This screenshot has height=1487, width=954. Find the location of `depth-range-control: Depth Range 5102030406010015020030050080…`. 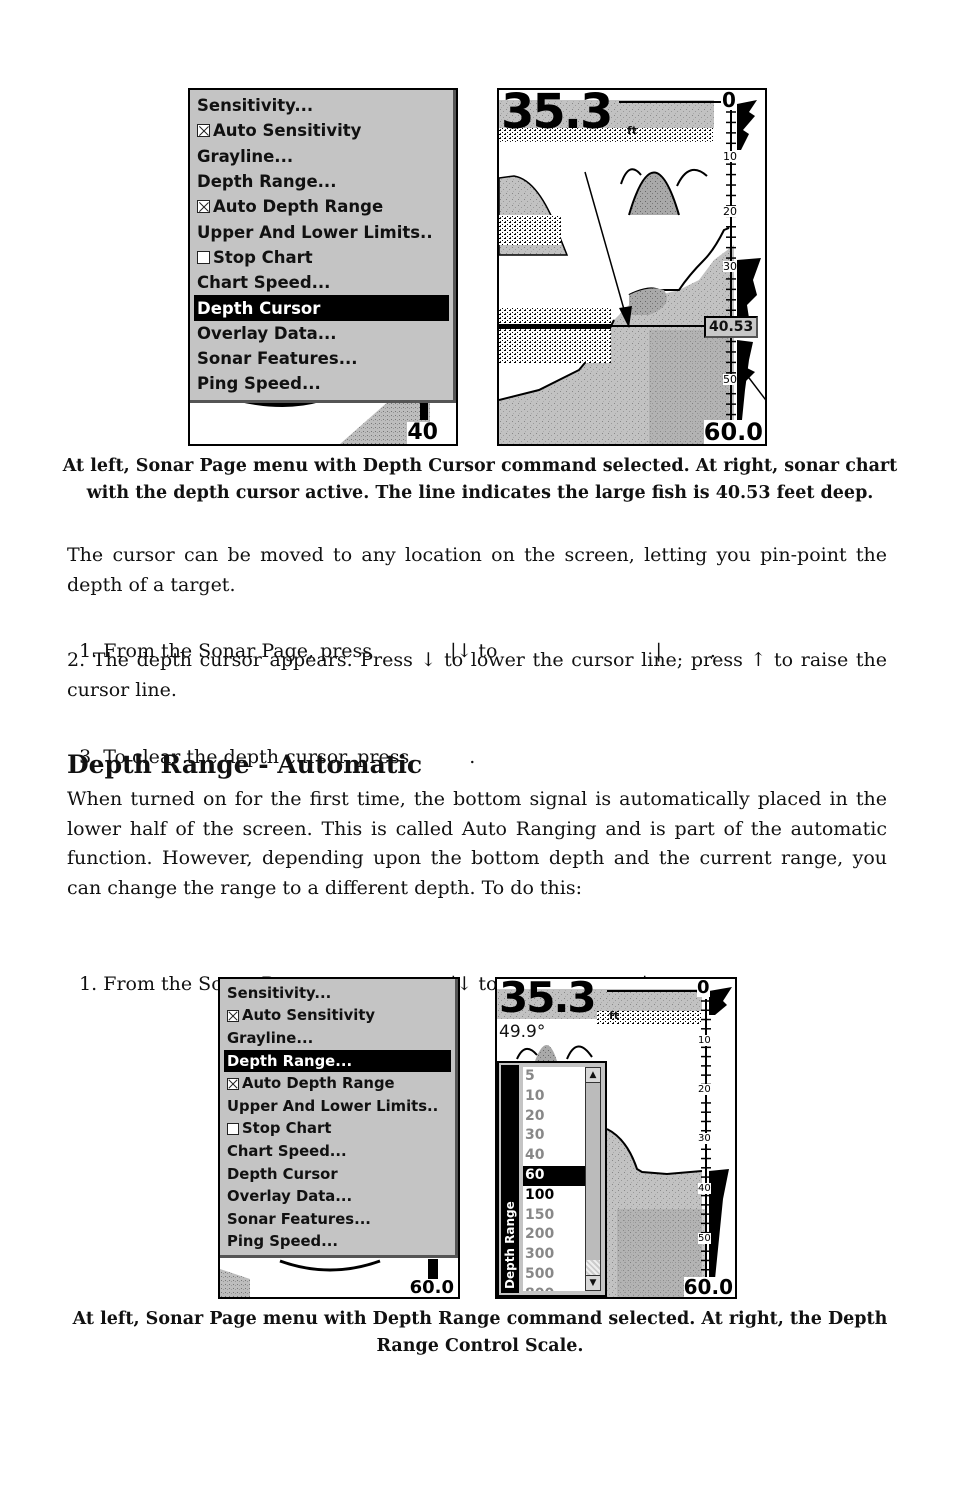

depth-range-control: Depth Range 5102030406010015020030050080… is located at coordinates (552, 1179).